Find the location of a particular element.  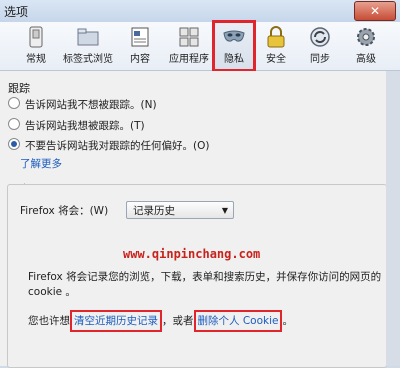

history-description-line2: cookie 。 is located at coordinates (52, 292).